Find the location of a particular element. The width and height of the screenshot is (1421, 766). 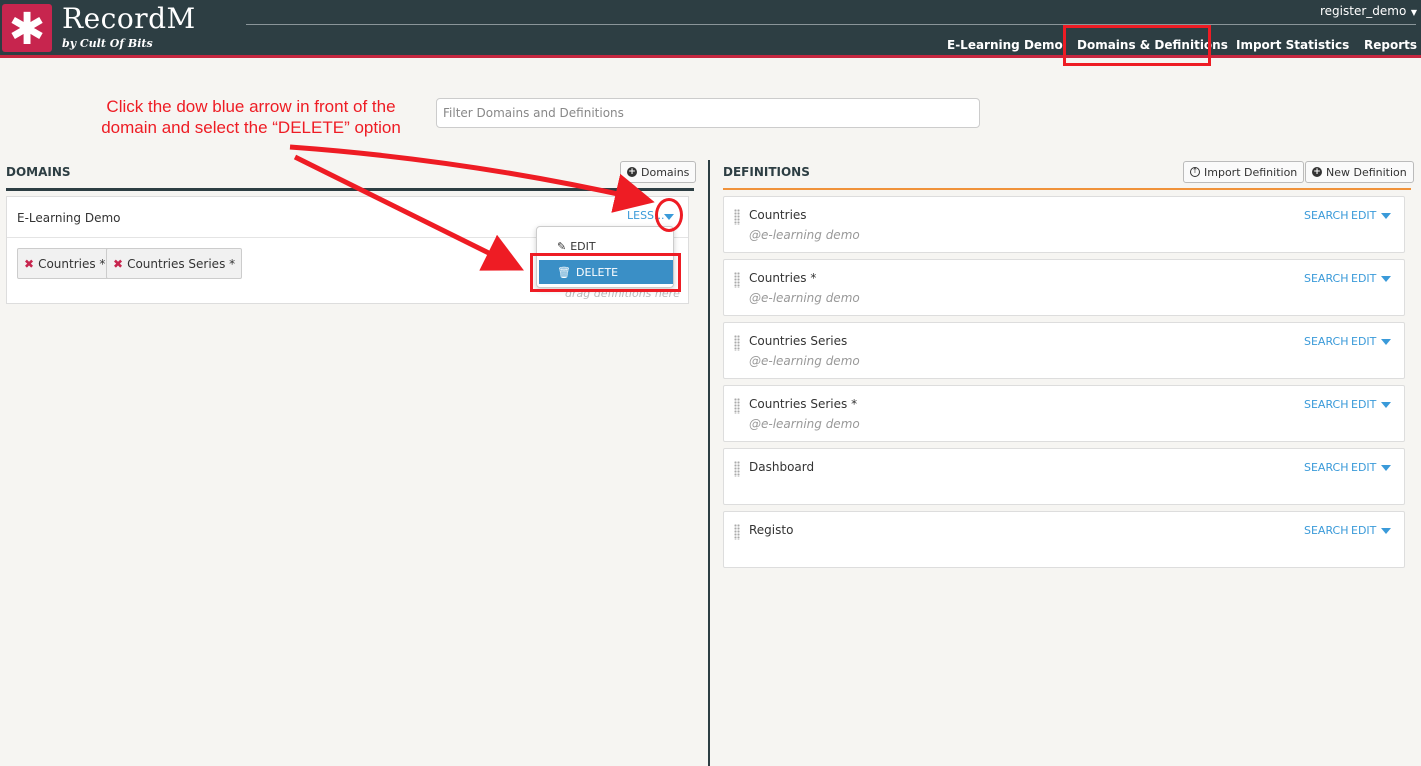

domains-rule is located at coordinates (350, 189).